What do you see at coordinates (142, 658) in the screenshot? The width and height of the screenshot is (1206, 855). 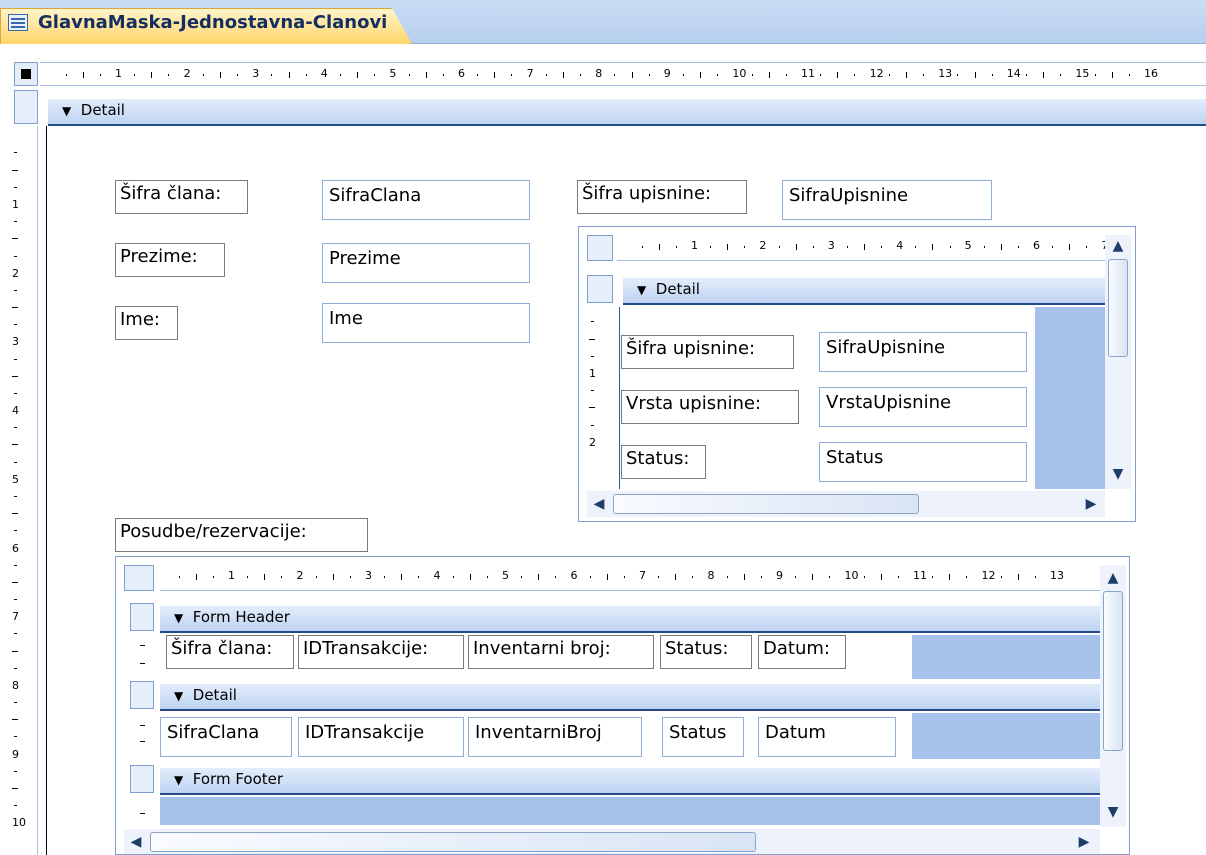 I see `subform-vertical-ruler` at bounding box center [142, 658].